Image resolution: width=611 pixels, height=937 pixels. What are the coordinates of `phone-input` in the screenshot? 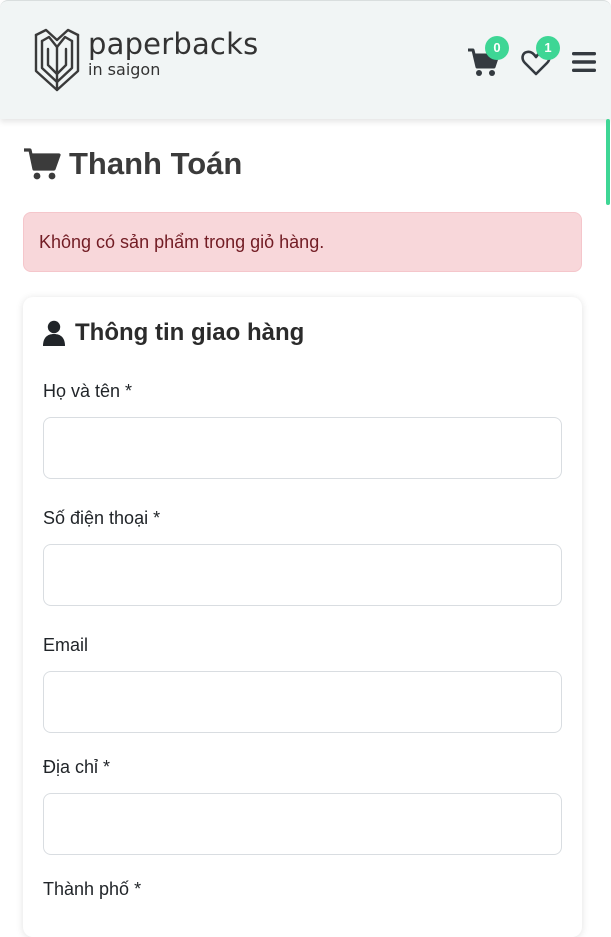 It's located at (302, 575).